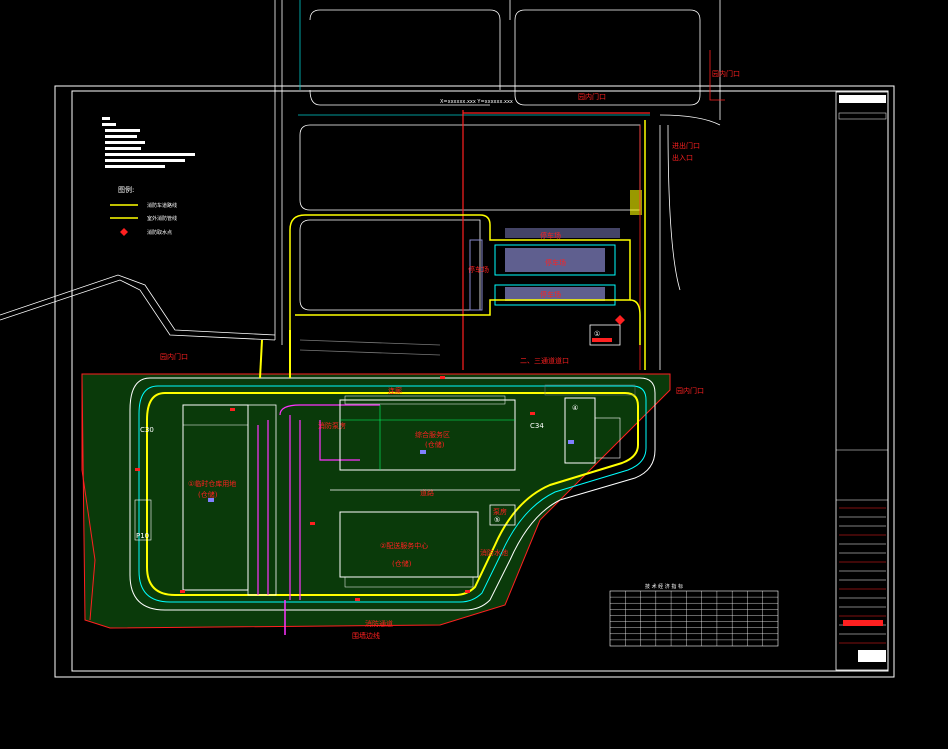 This screenshot has height=749, width=948. I want to click on building-1-sub: (仓储), so click(208, 494).